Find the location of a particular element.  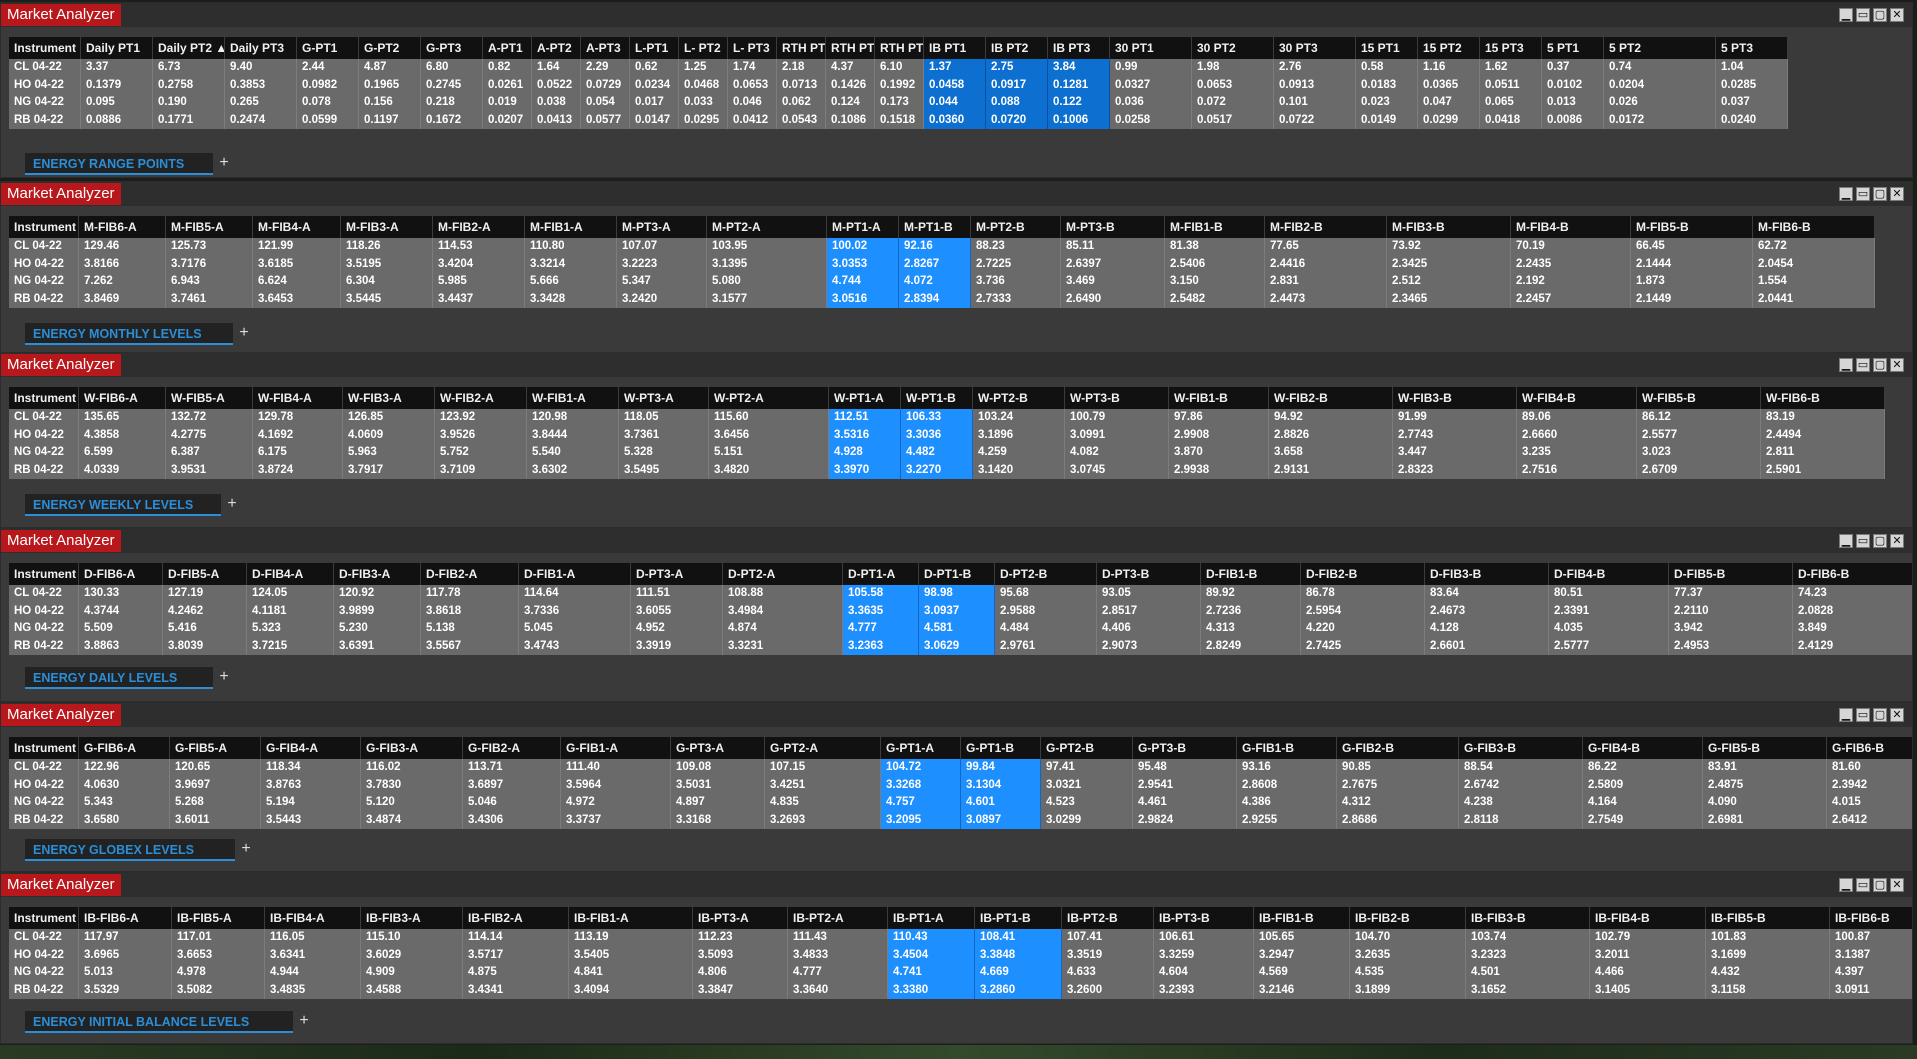

value-cell: 2.9908 is located at coordinates (1219, 435).